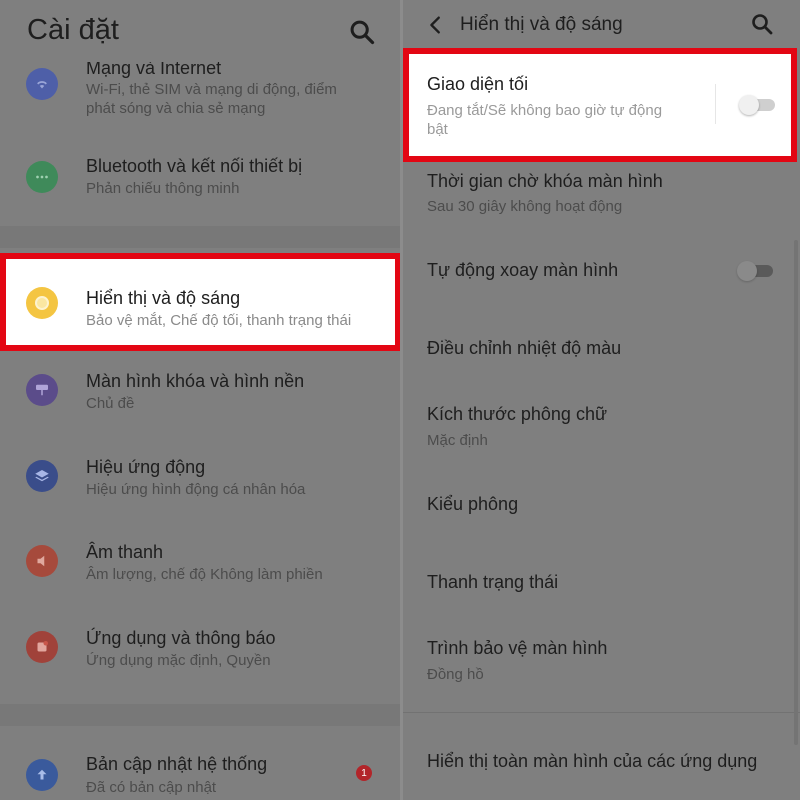 This screenshot has height=800, width=800. What do you see at coordinates (601, 509) in the screenshot?
I see `setting-font-style: Kiểu phông` at bounding box center [601, 509].